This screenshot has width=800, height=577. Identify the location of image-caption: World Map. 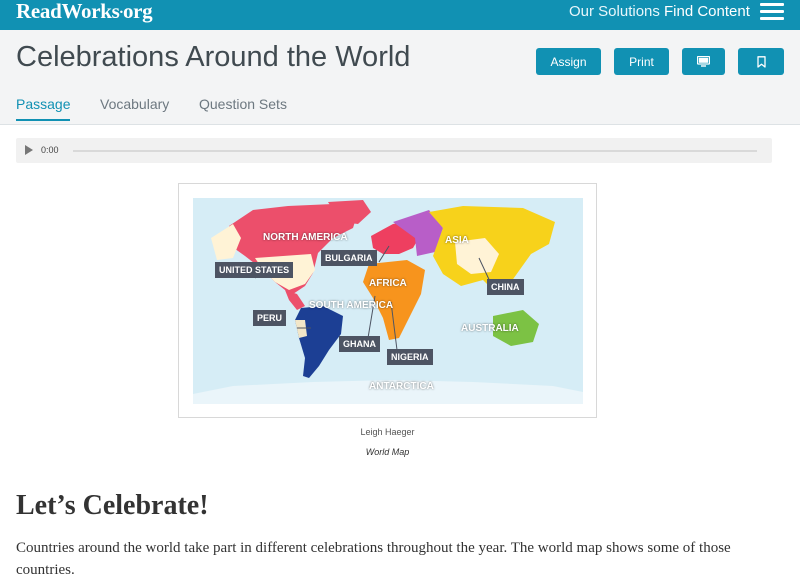
(387, 452).